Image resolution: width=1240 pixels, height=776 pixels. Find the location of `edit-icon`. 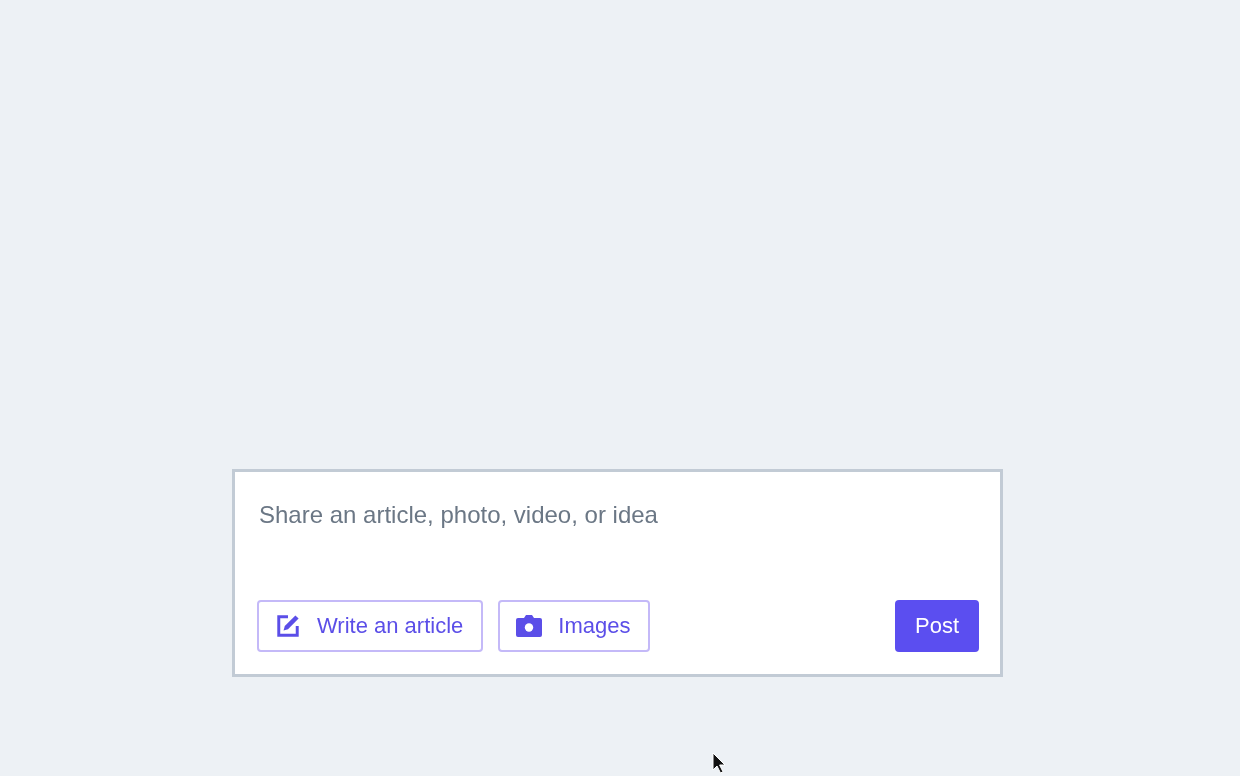

edit-icon is located at coordinates (288, 626).